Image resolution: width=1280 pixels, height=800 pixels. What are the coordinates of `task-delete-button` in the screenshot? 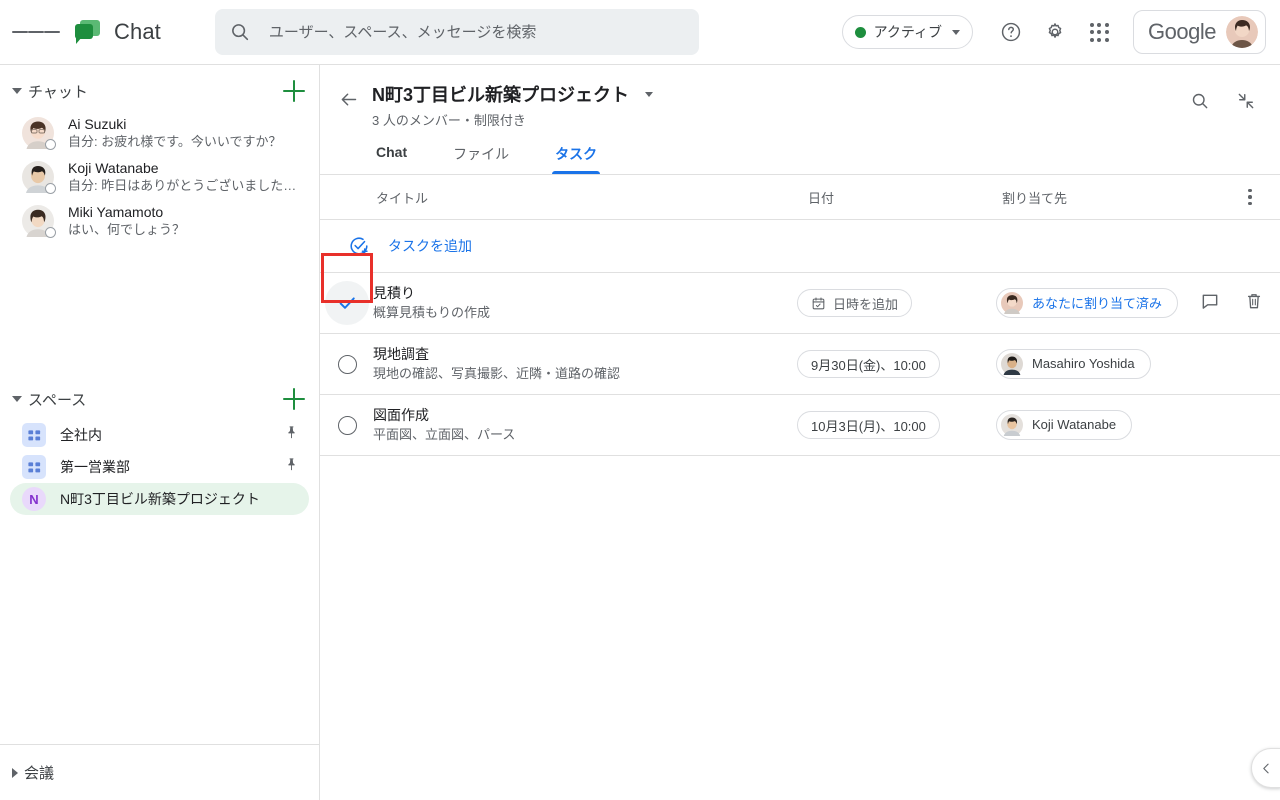 It's located at (1254, 303).